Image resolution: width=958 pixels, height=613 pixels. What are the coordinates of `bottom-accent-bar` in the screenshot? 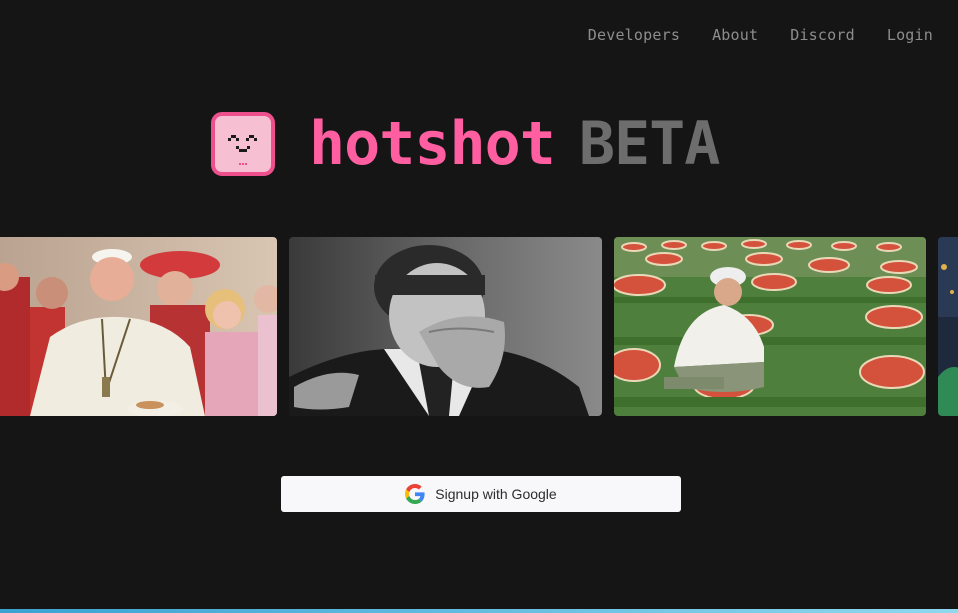 It's located at (479, 611).